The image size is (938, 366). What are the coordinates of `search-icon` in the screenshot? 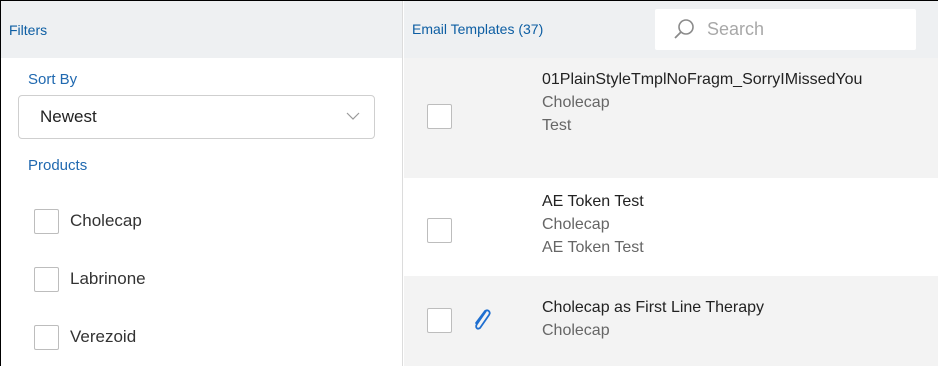 It's located at (684, 29).